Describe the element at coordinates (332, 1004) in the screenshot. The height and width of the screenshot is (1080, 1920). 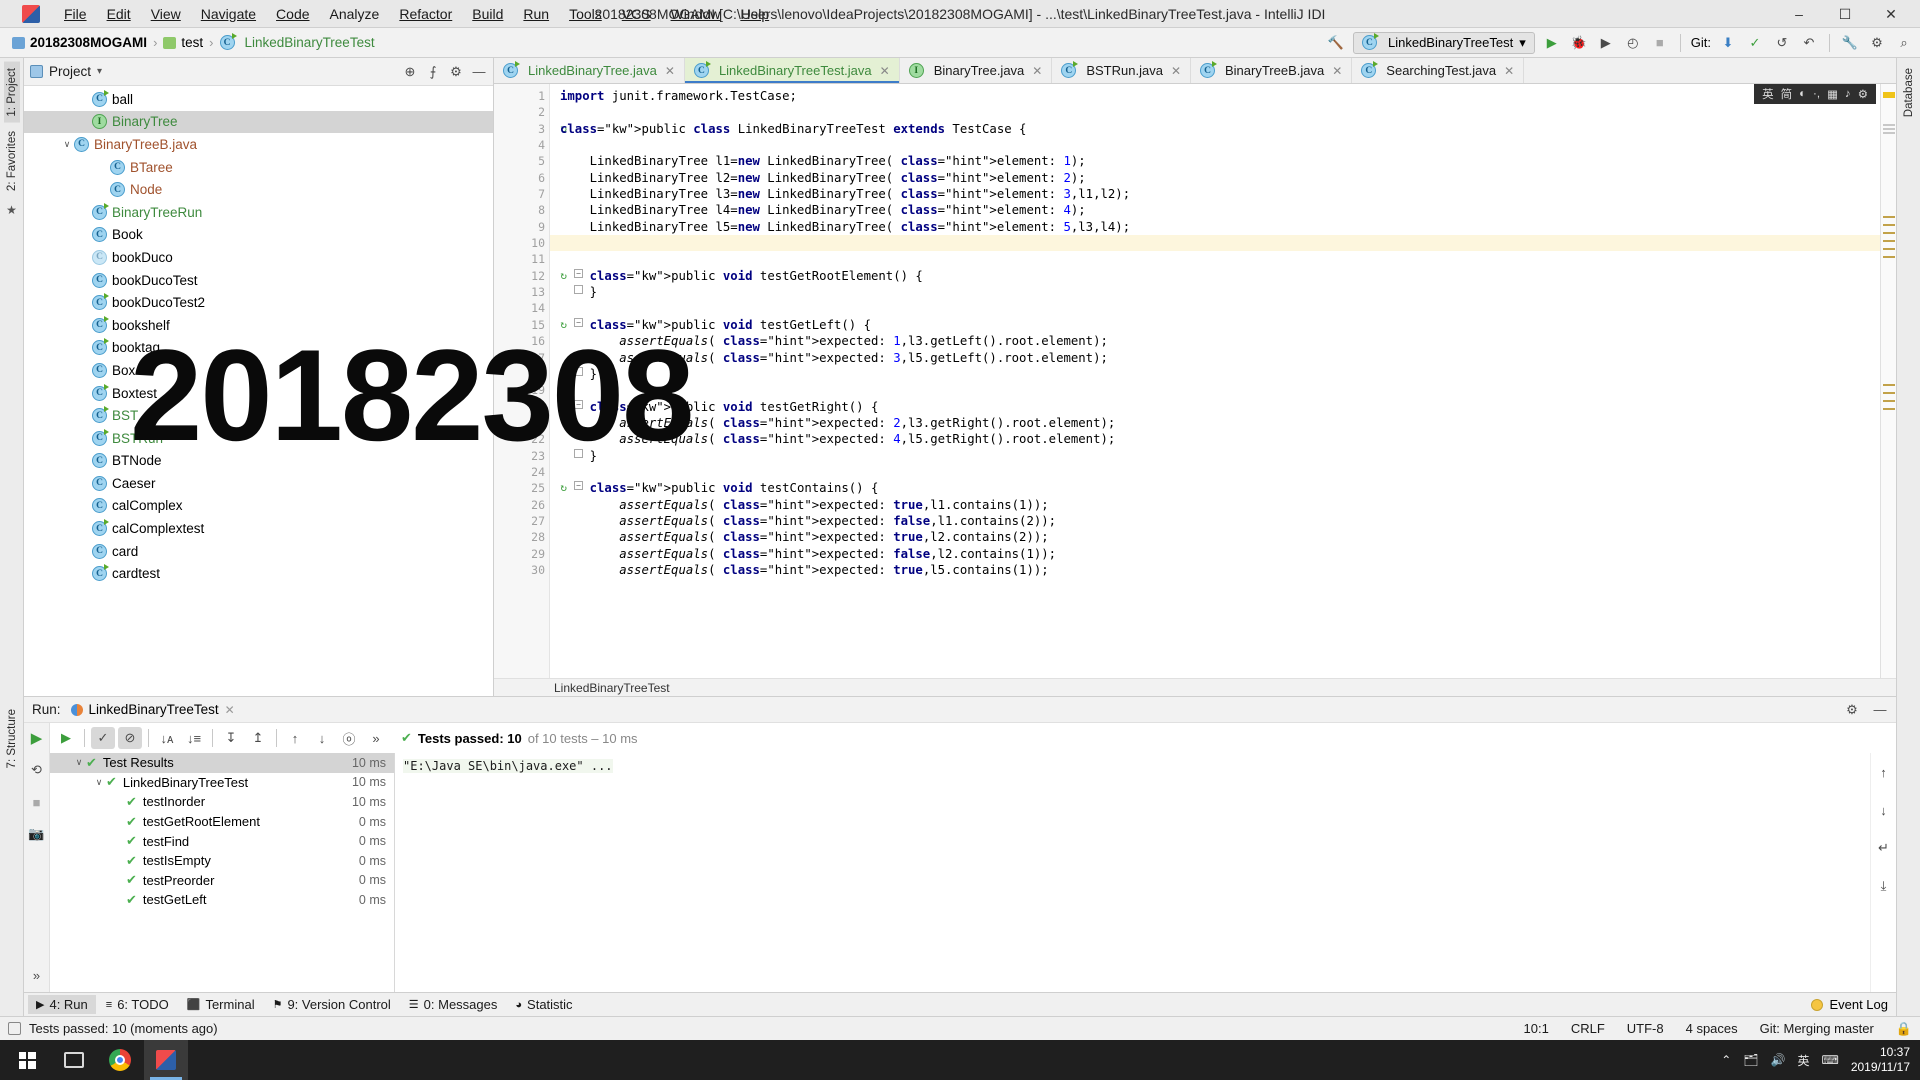
I see `tool-window-button: ⚑ 9: Version Control` at that location.